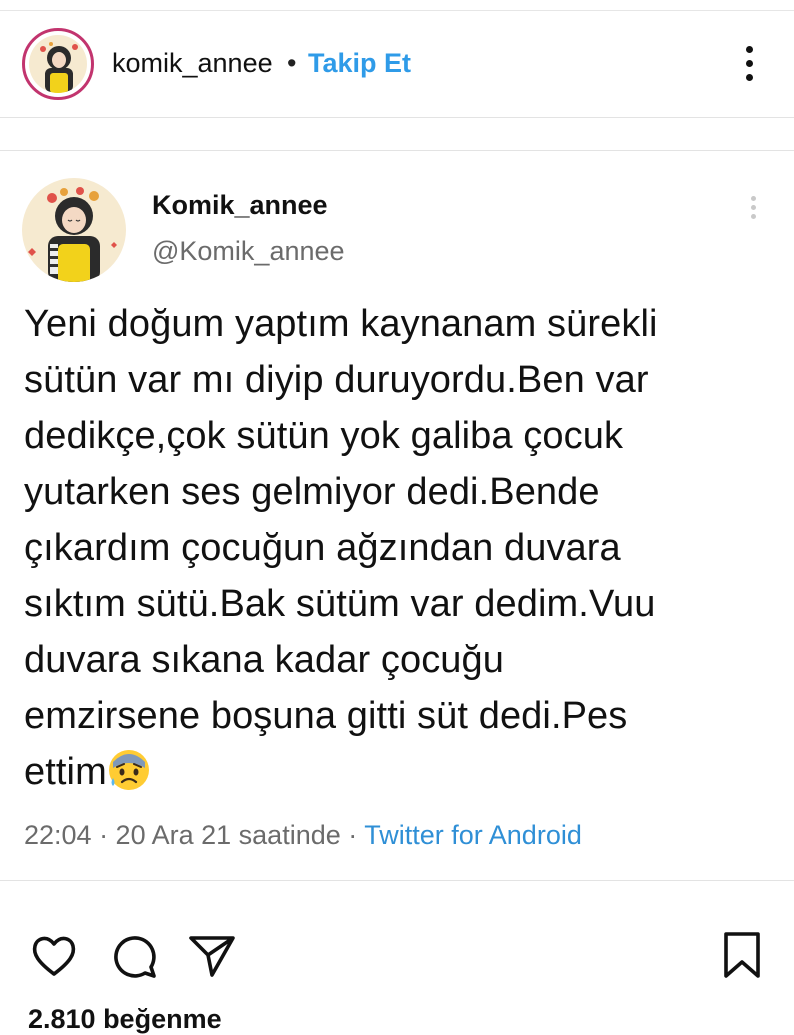 The height and width of the screenshot is (1035, 794). Describe the element at coordinates (192, 63) in the screenshot. I see `username-link: komik_annee` at that location.